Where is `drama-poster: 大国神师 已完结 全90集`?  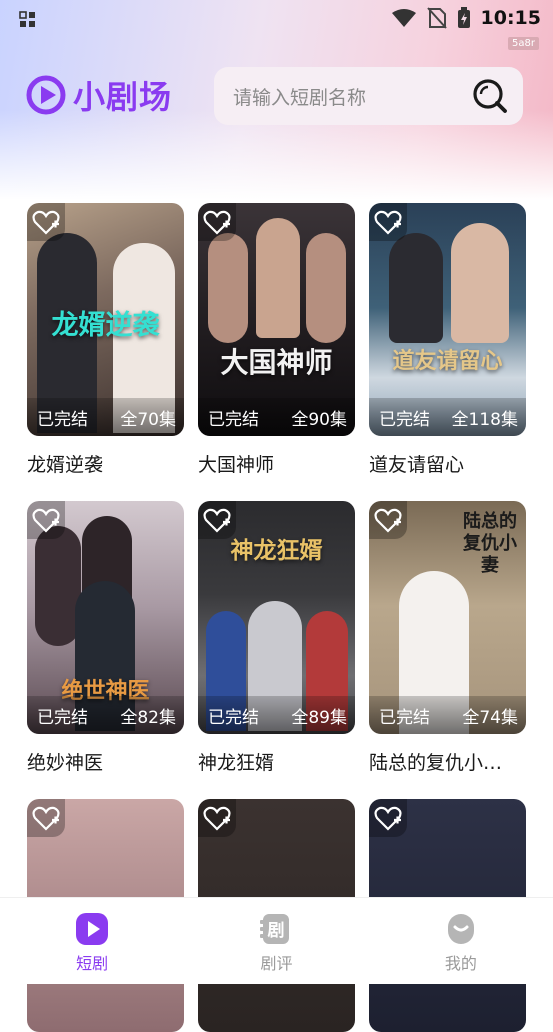
drama-poster: 大国神师 已完结 全90集 is located at coordinates (276, 319).